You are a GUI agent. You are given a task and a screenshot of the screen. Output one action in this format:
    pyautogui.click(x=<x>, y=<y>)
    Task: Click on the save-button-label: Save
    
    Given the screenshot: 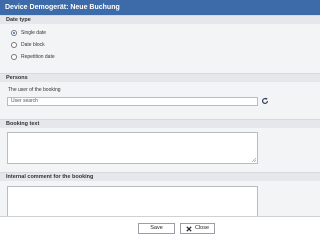 What is the action you would take?
    pyautogui.click(x=156, y=228)
    